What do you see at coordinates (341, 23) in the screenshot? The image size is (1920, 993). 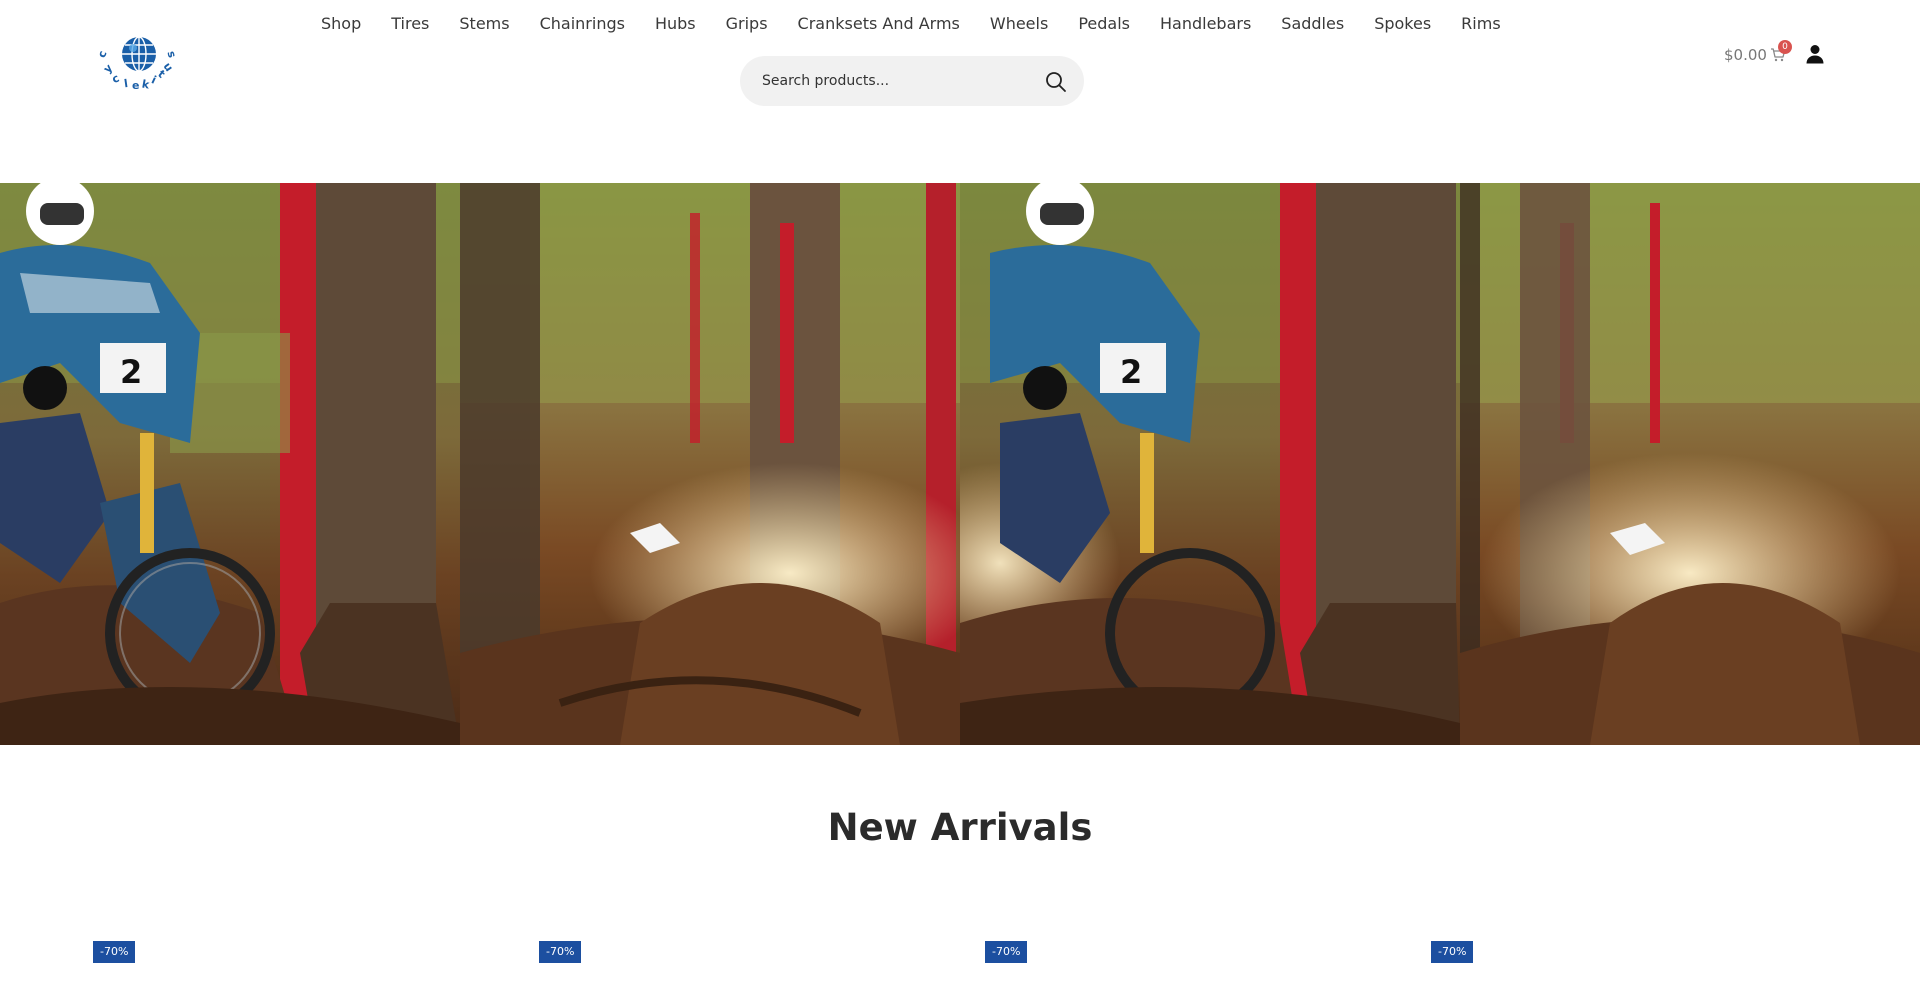 I see `nav-item-shop: Shop` at bounding box center [341, 23].